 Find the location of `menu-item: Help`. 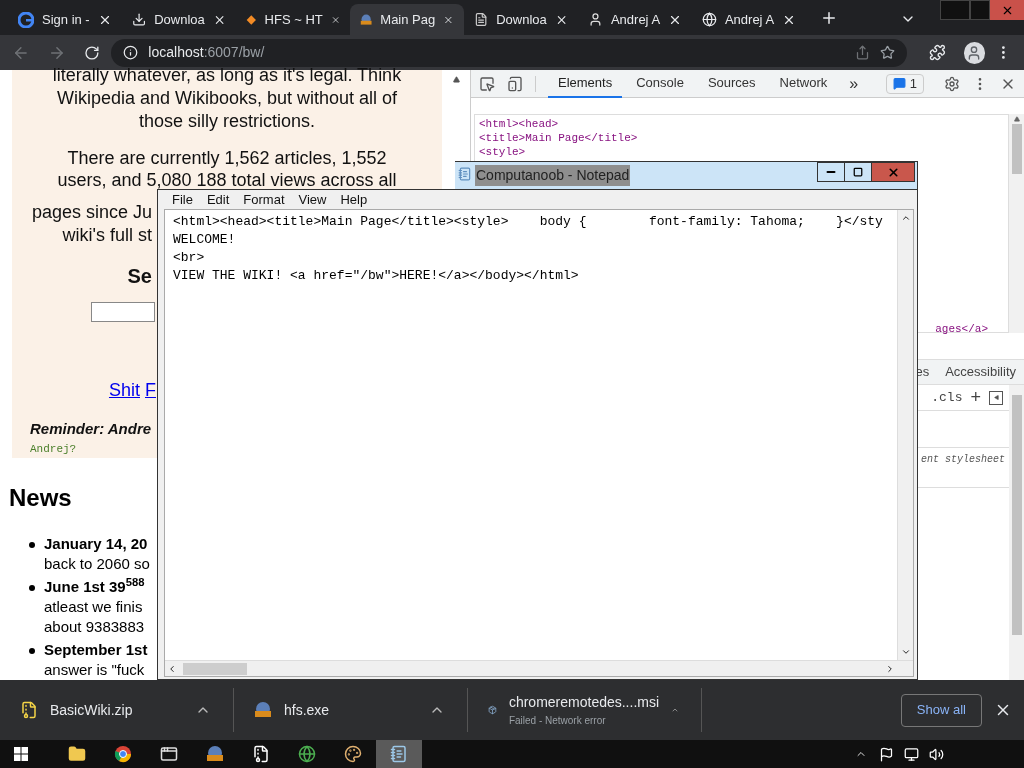

menu-item: Help is located at coordinates (354, 199).